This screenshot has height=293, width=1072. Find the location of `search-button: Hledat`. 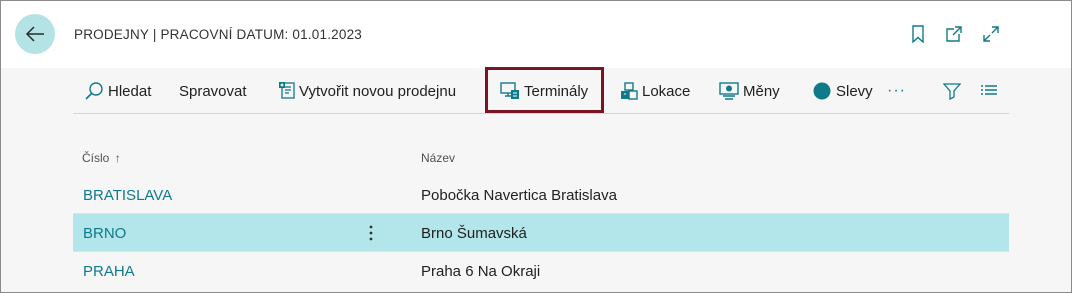

search-button: Hledat is located at coordinates (117, 91).